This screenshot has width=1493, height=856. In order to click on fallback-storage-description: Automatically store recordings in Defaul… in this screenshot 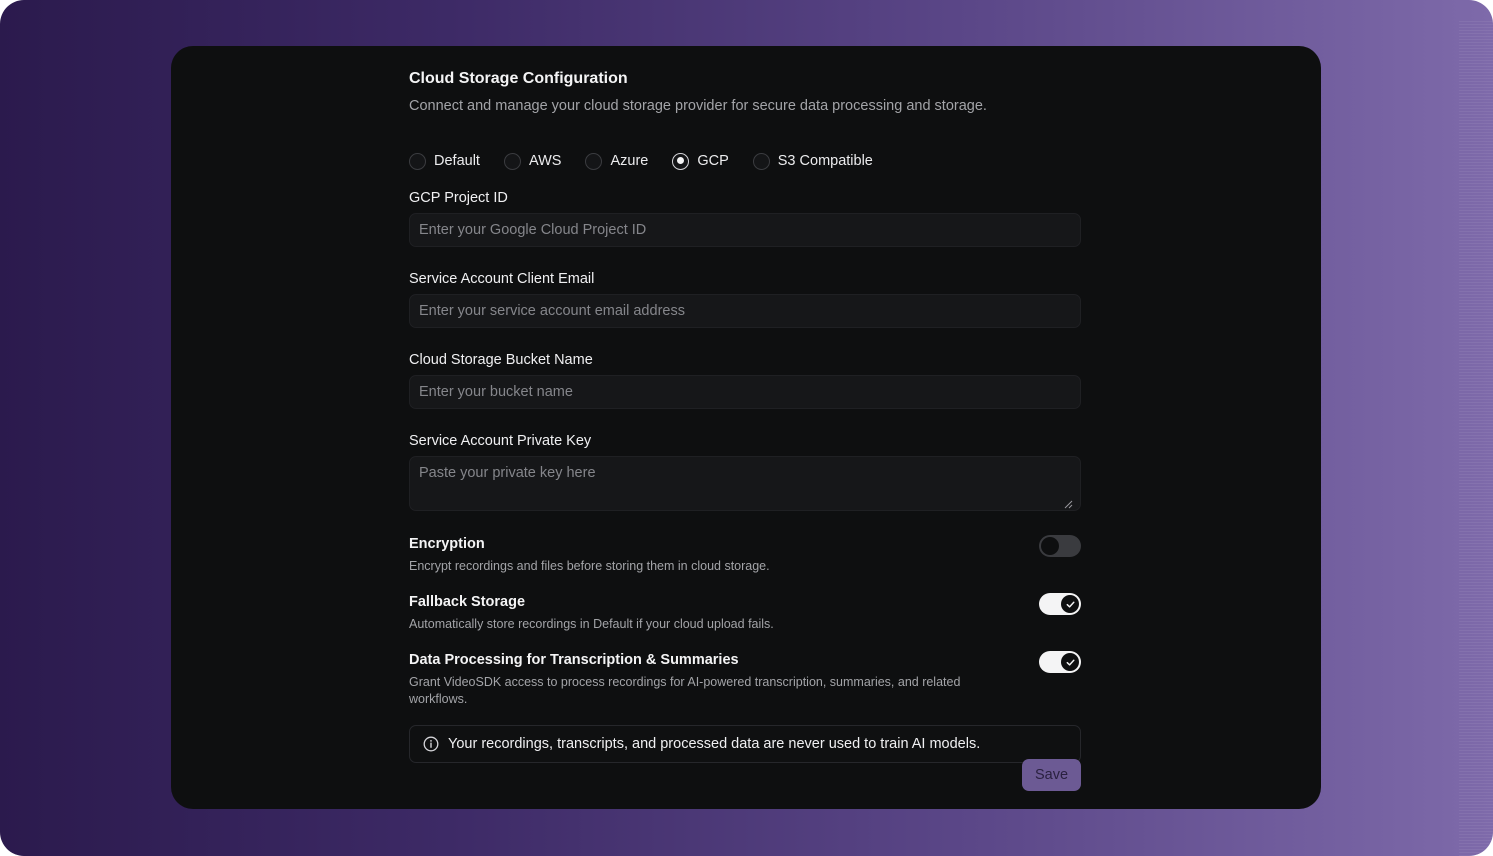, I will do `click(591, 624)`.